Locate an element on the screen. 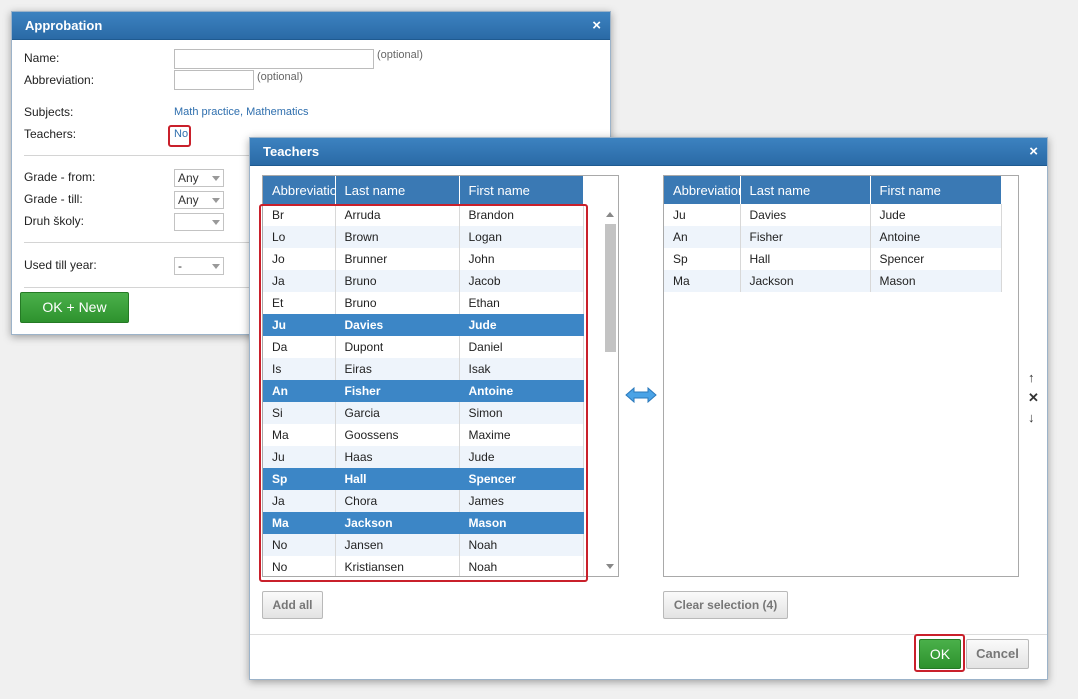 This screenshot has width=1078, height=699. cell-first-name: Mason is located at coordinates (936, 281).